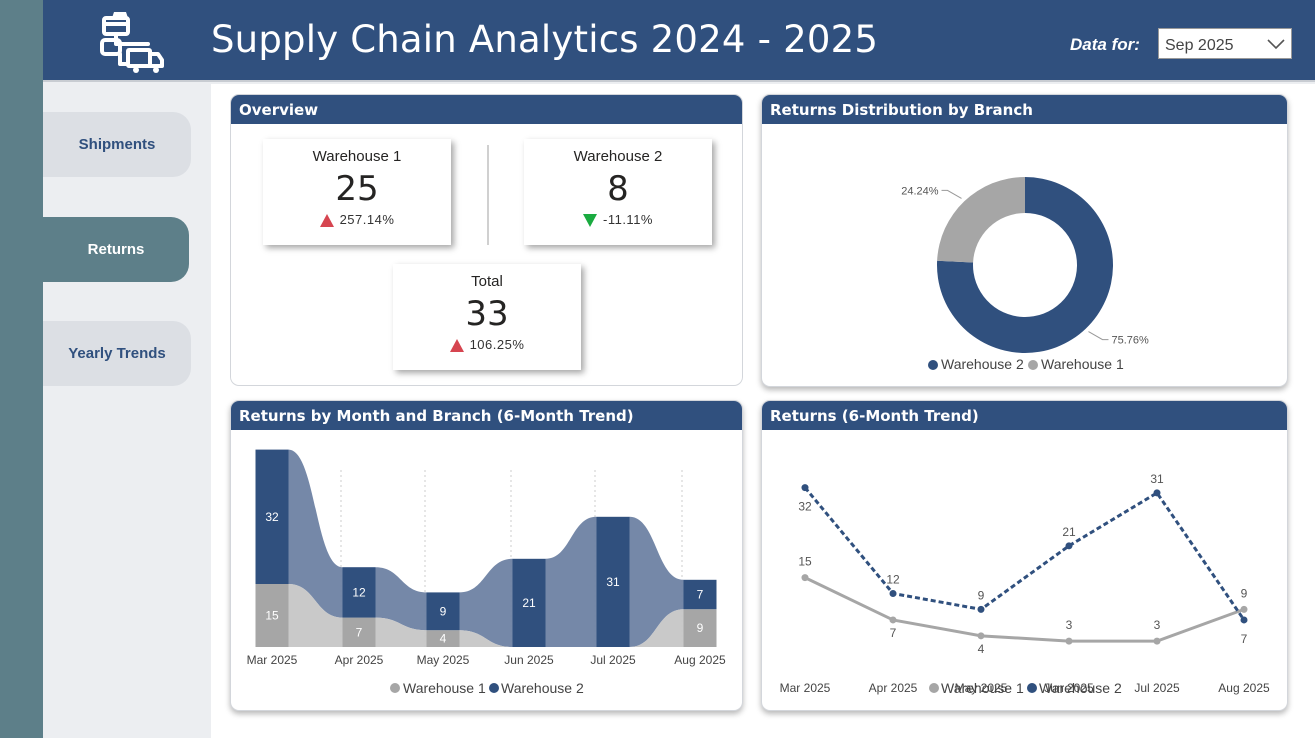  What do you see at coordinates (1276, 44) in the screenshot?
I see `chevron-down-icon` at bounding box center [1276, 44].